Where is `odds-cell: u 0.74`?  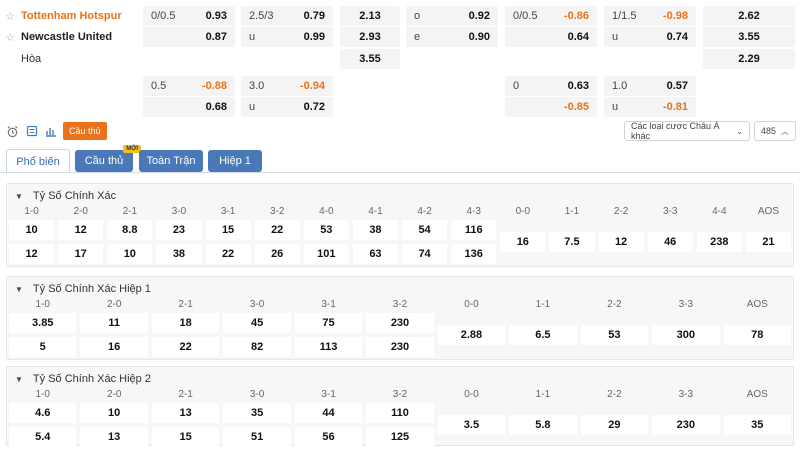
odds-cell: u 0.74 is located at coordinates (650, 37).